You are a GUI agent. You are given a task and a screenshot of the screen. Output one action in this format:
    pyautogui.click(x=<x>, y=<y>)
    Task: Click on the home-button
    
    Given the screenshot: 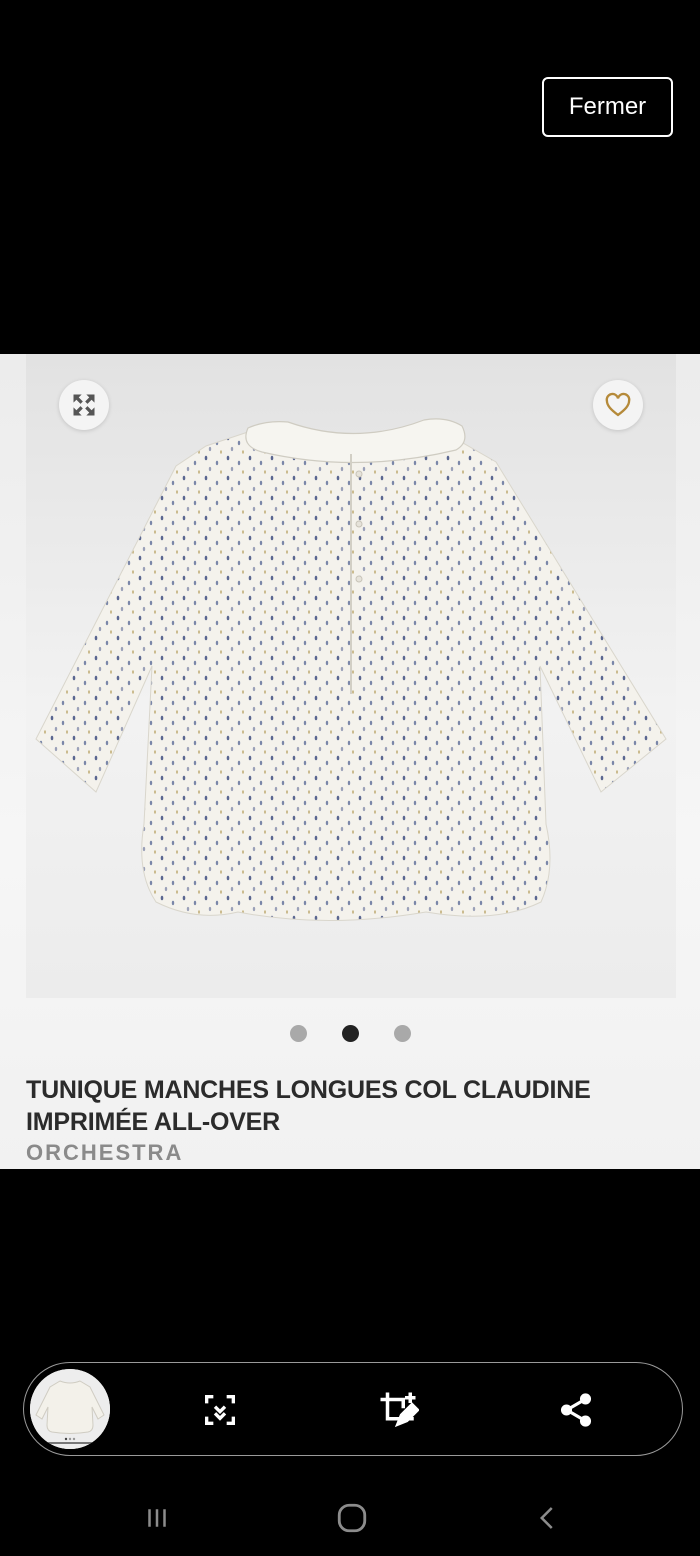 What is the action you would take?
    pyautogui.click(x=352, y=1518)
    